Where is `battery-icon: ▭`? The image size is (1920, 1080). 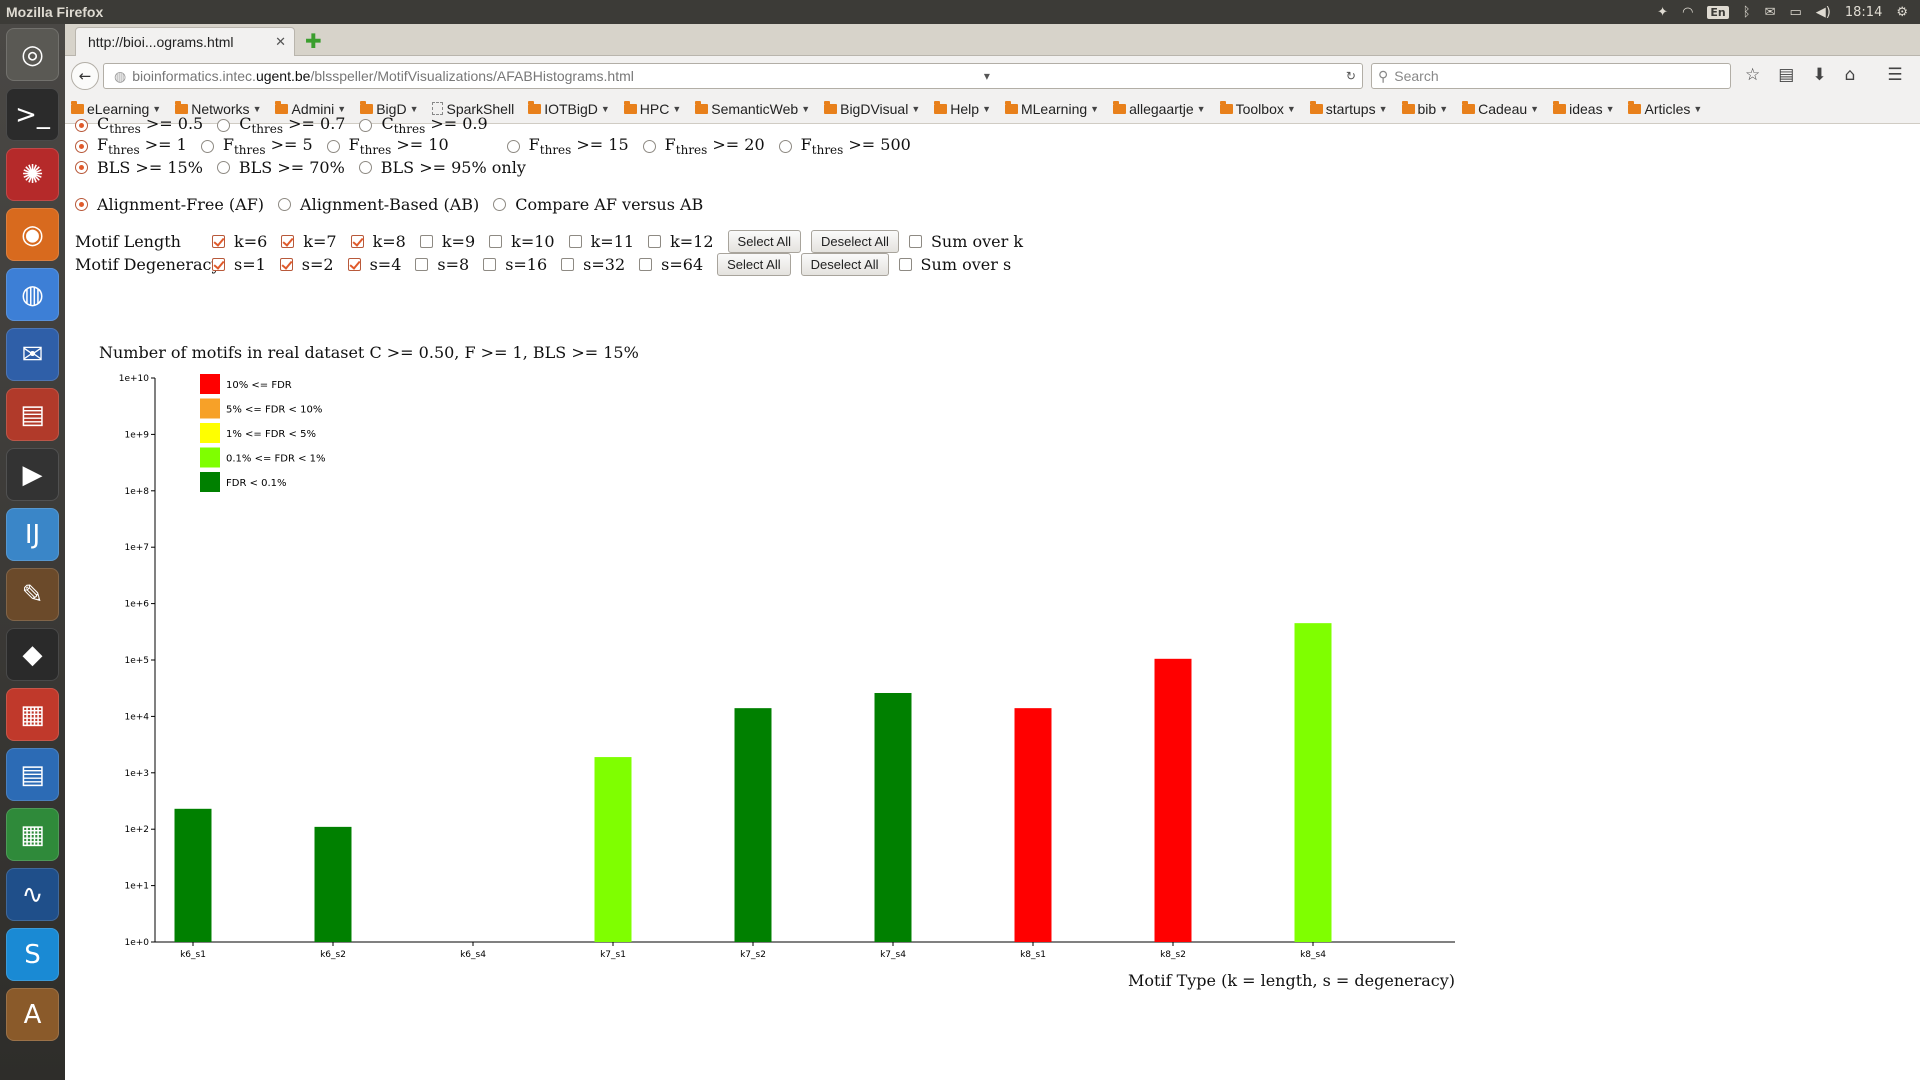 battery-icon: ▭ is located at coordinates (1796, 12).